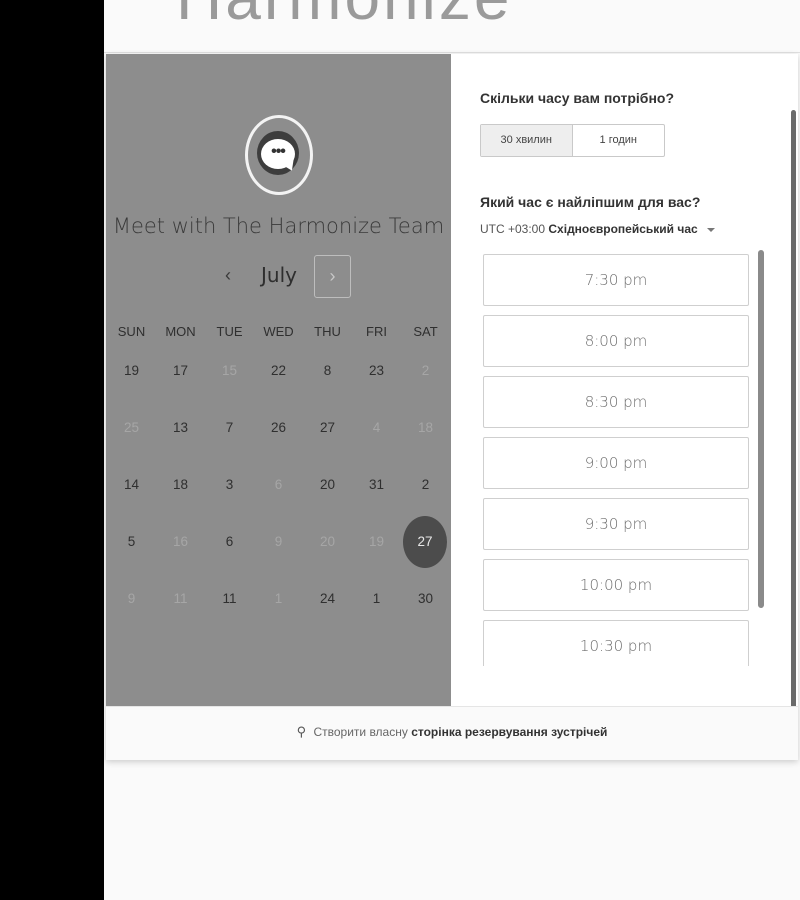 This screenshot has width=800, height=900. Describe the element at coordinates (228, 275) in the screenshot. I see `prev-month-button: ‹` at that location.